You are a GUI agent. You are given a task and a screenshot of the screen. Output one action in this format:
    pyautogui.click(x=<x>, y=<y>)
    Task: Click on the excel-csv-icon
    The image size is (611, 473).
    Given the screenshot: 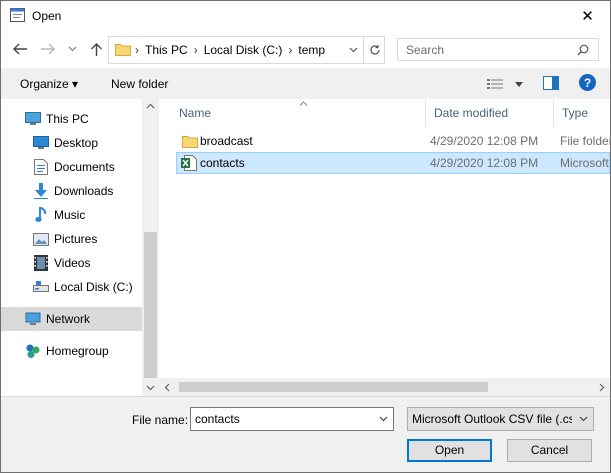 What is the action you would take?
    pyautogui.click(x=189, y=163)
    